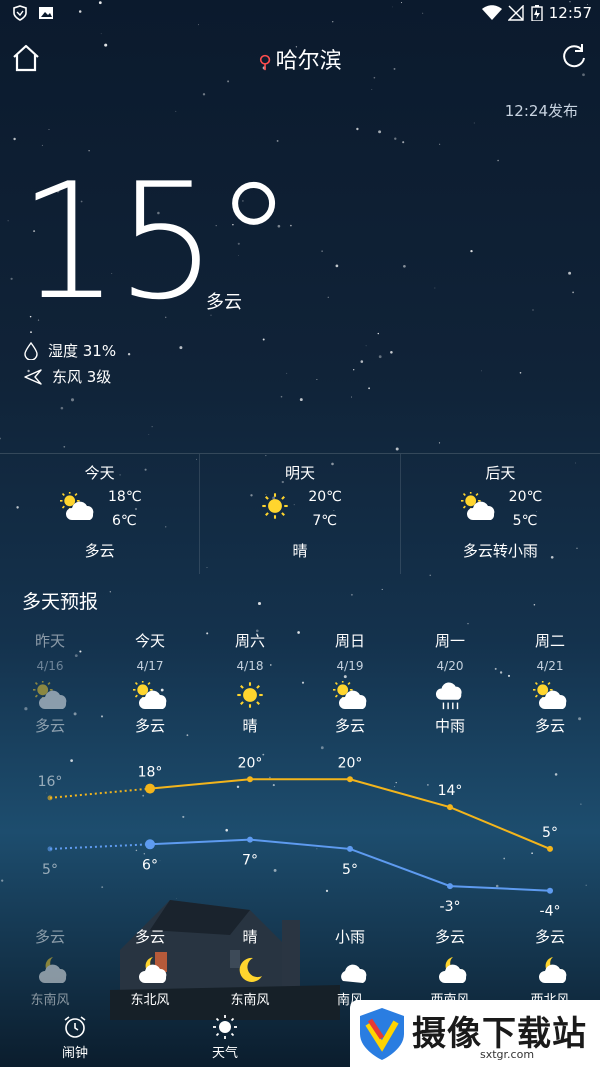  Describe the element at coordinates (549, 641) in the screenshot. I see `forecast-weekday: 周二` at that location.